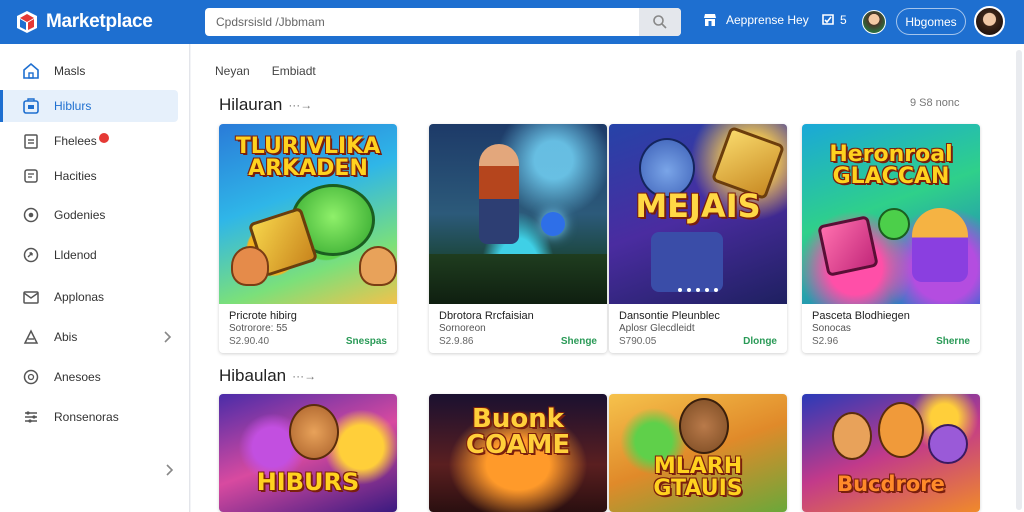  Describe the element at coordinates (638, 341) in the screenshot. I see `card-price: S790.05` at that location.